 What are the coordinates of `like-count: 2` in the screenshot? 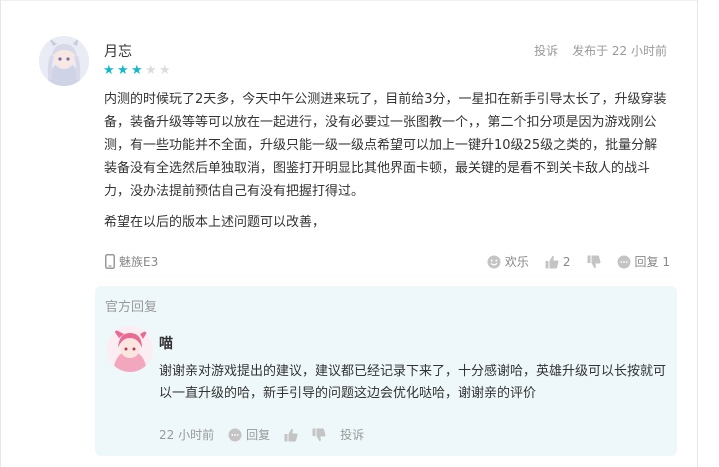 It's located at (566, 261).